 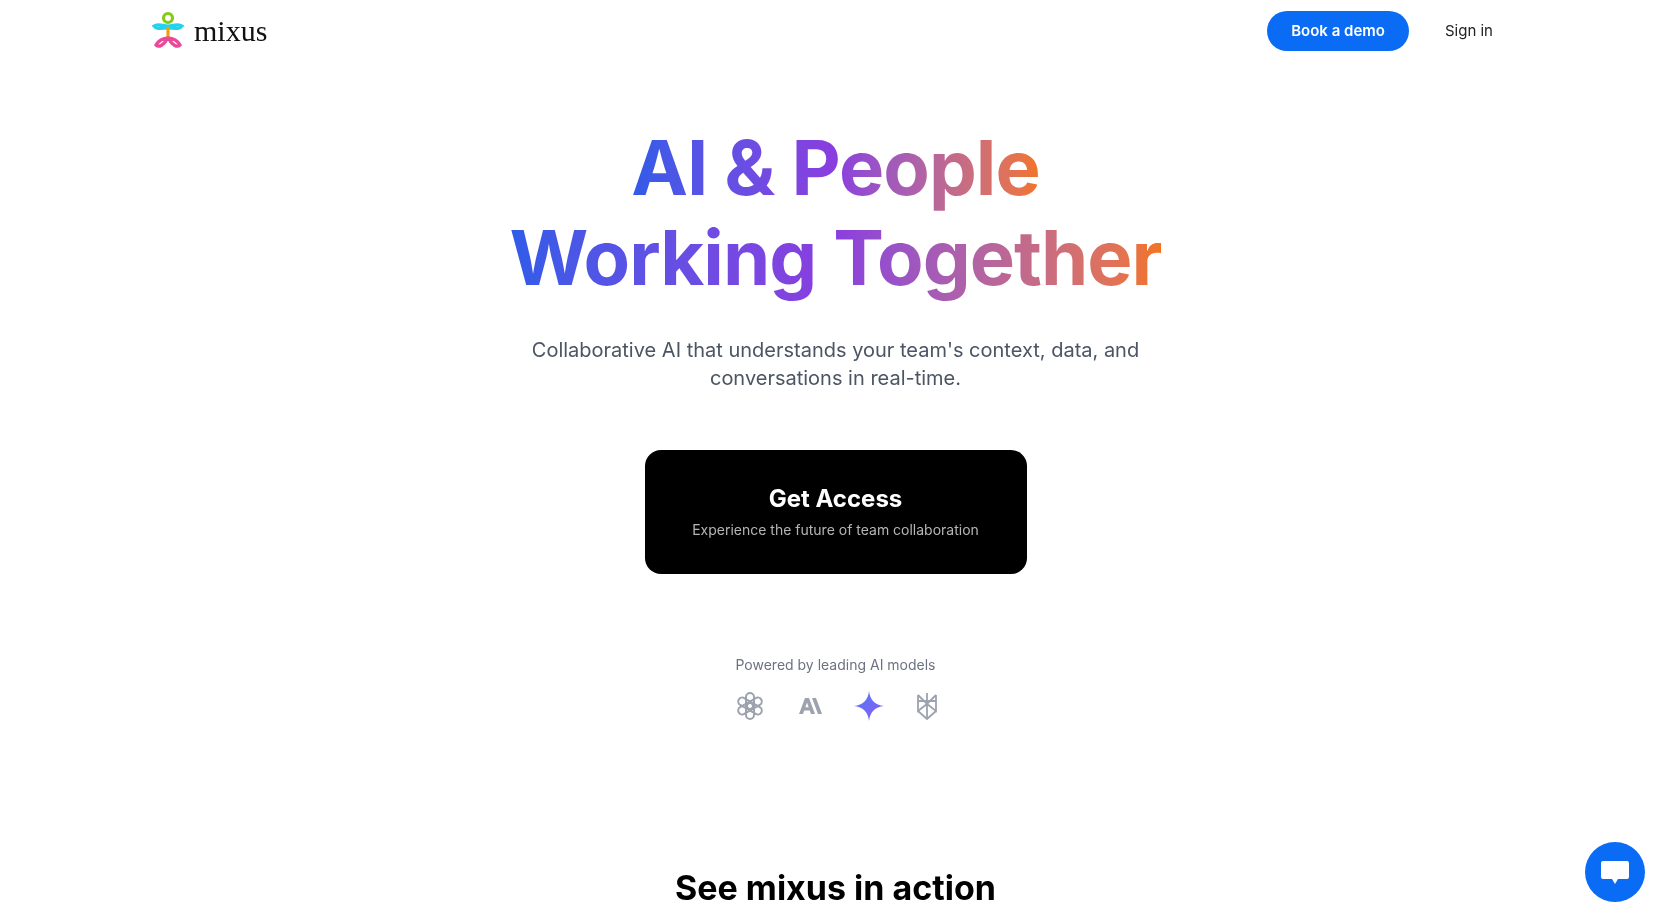 I want to click on get-access-button: Get Access Experience the future of team collaboration, so click(x=835, y=512).